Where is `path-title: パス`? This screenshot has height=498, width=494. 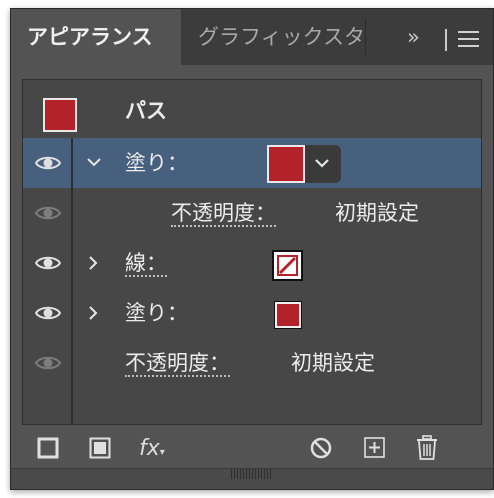 path-title: パス is located at coordinates (146, 111).